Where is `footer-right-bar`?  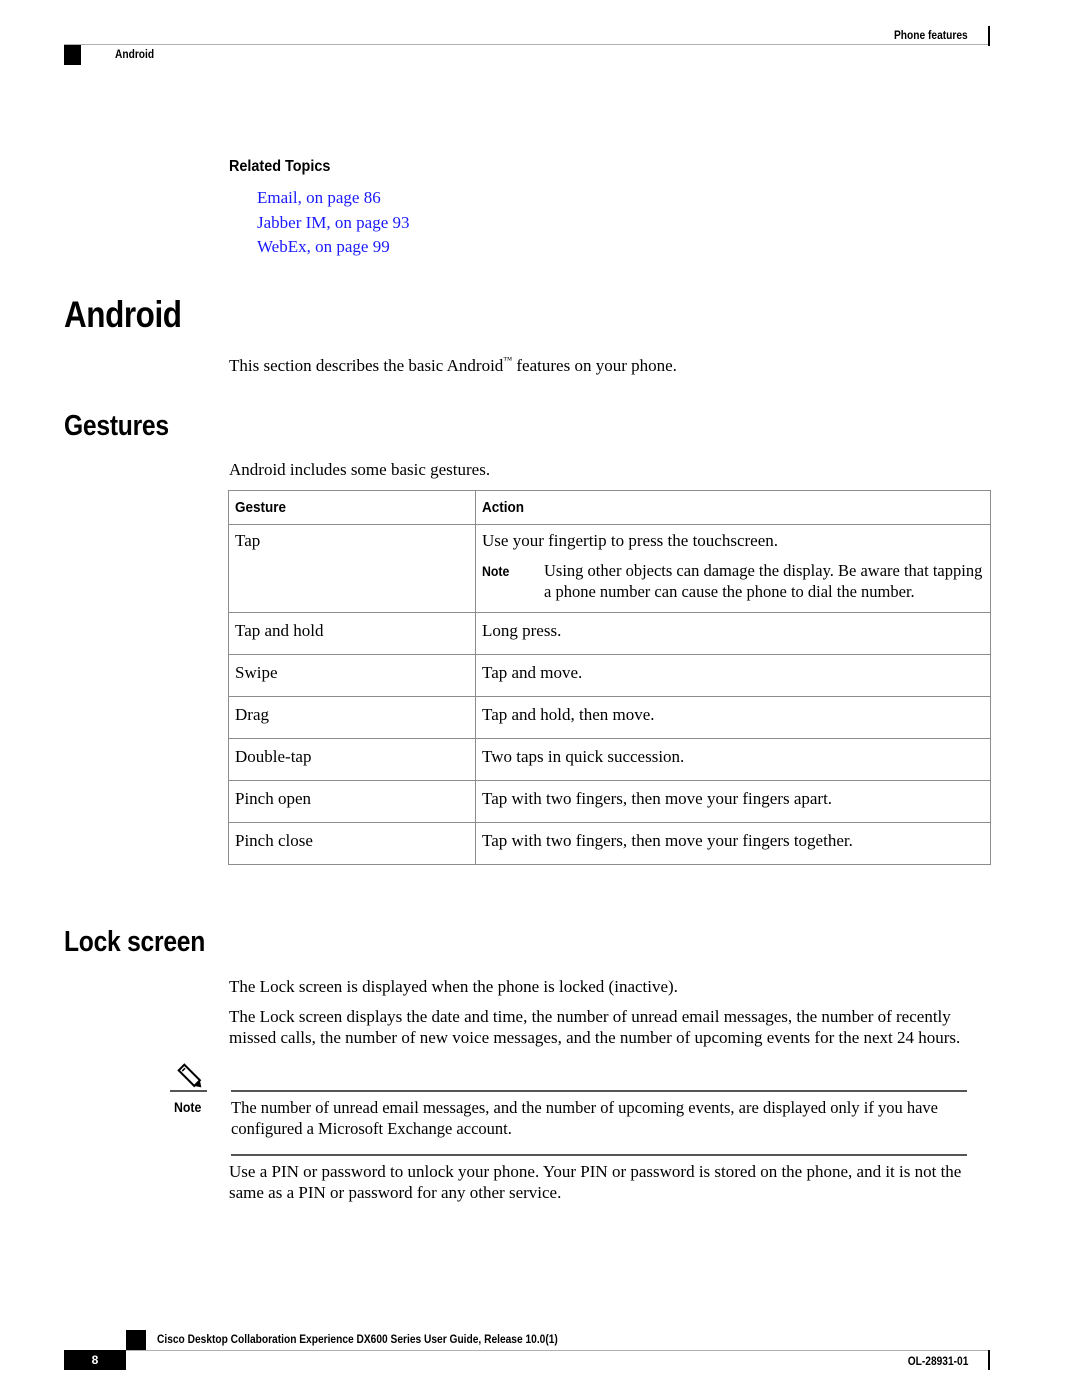 footer-right-bar is located at coordinates (989, 1360).